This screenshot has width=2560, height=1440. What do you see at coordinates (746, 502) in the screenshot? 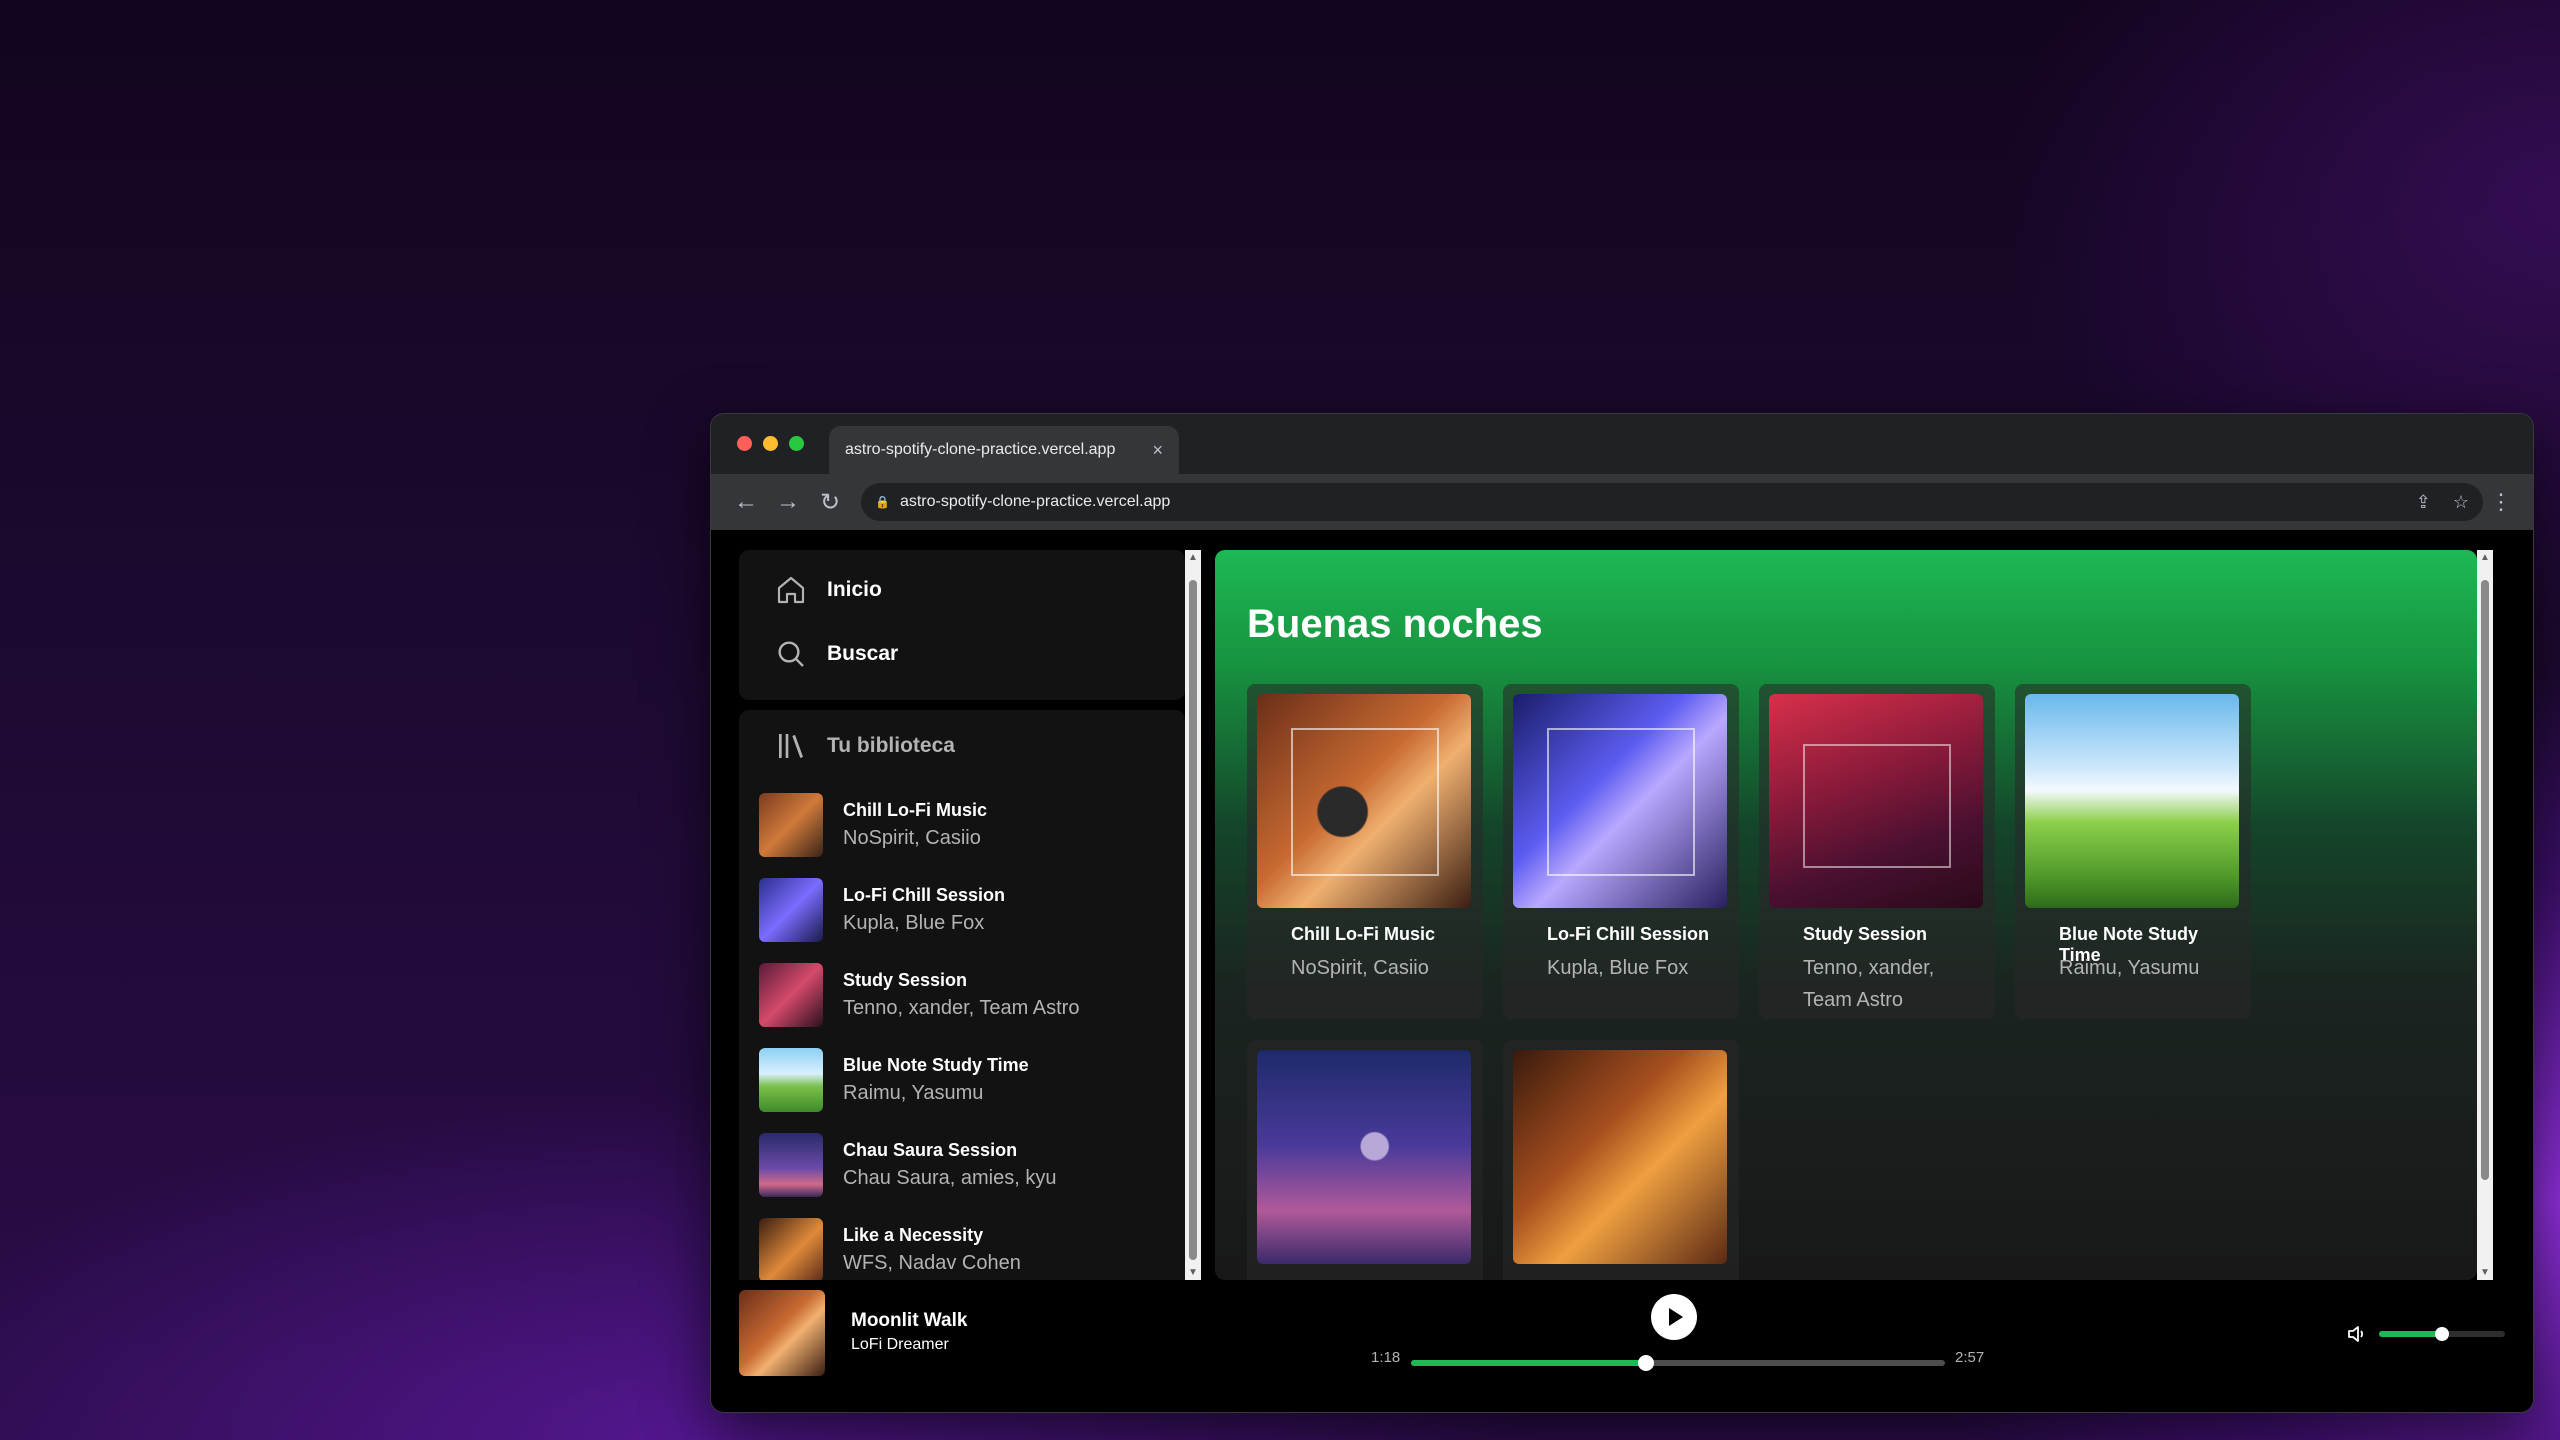
I see `back-icon: ←` at bounding box center [746, 502].